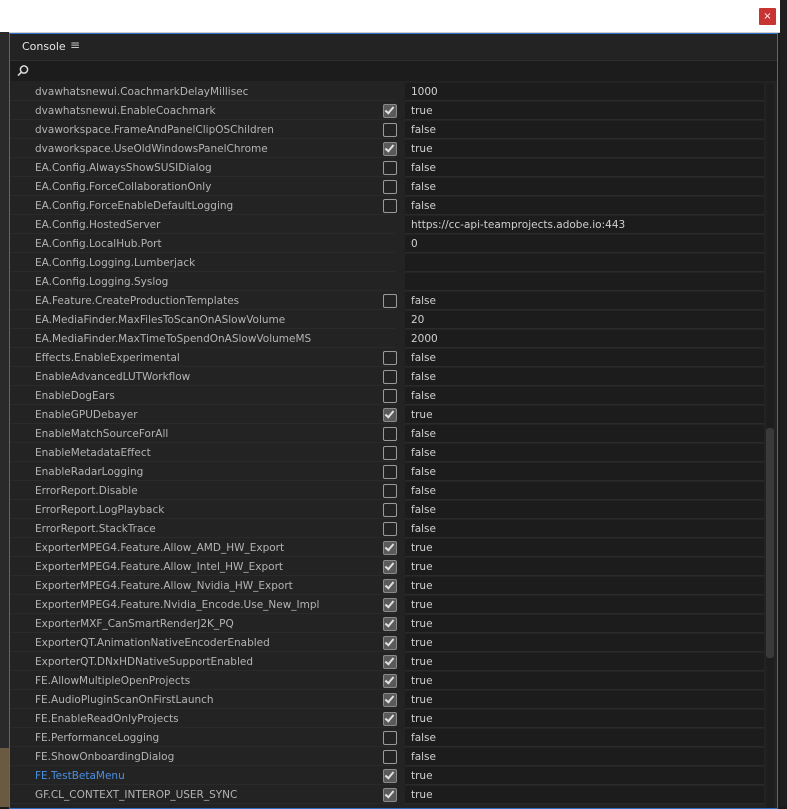 This screenshot has height=809, width=787. I want to click on panel-menu-icon: ≡, so click(75, 45).